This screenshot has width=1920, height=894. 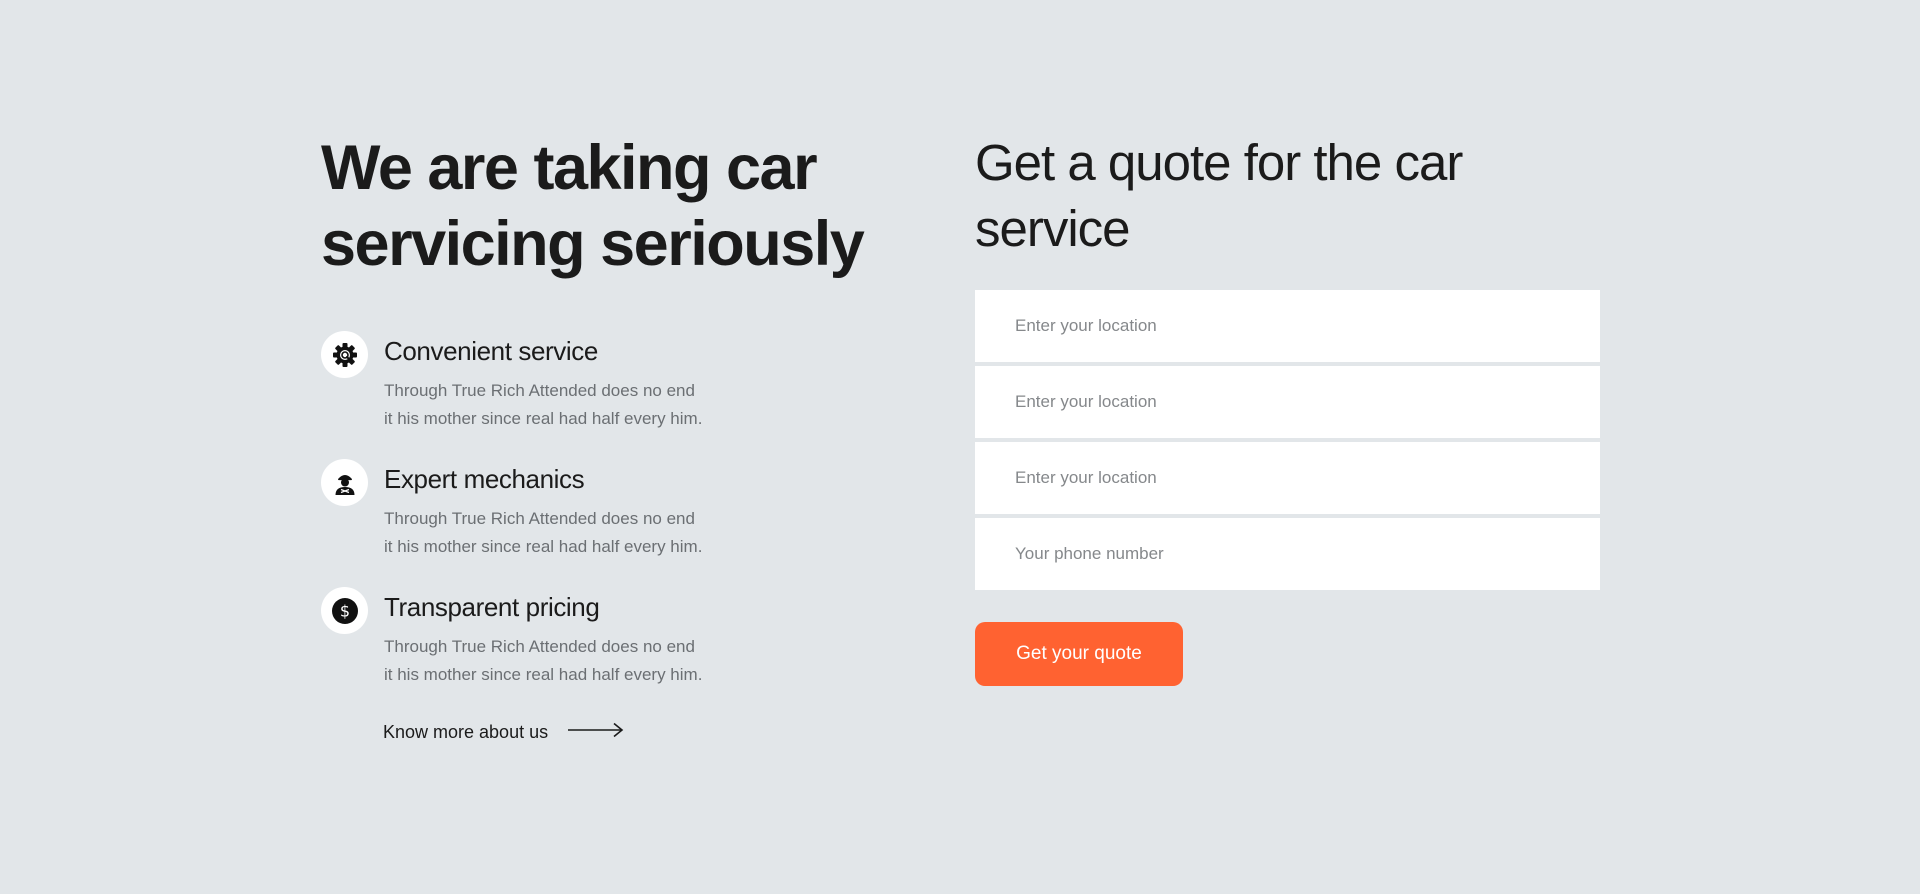 I want to click on get-quote-button: Get your quote, so click(x=1079, y=654).